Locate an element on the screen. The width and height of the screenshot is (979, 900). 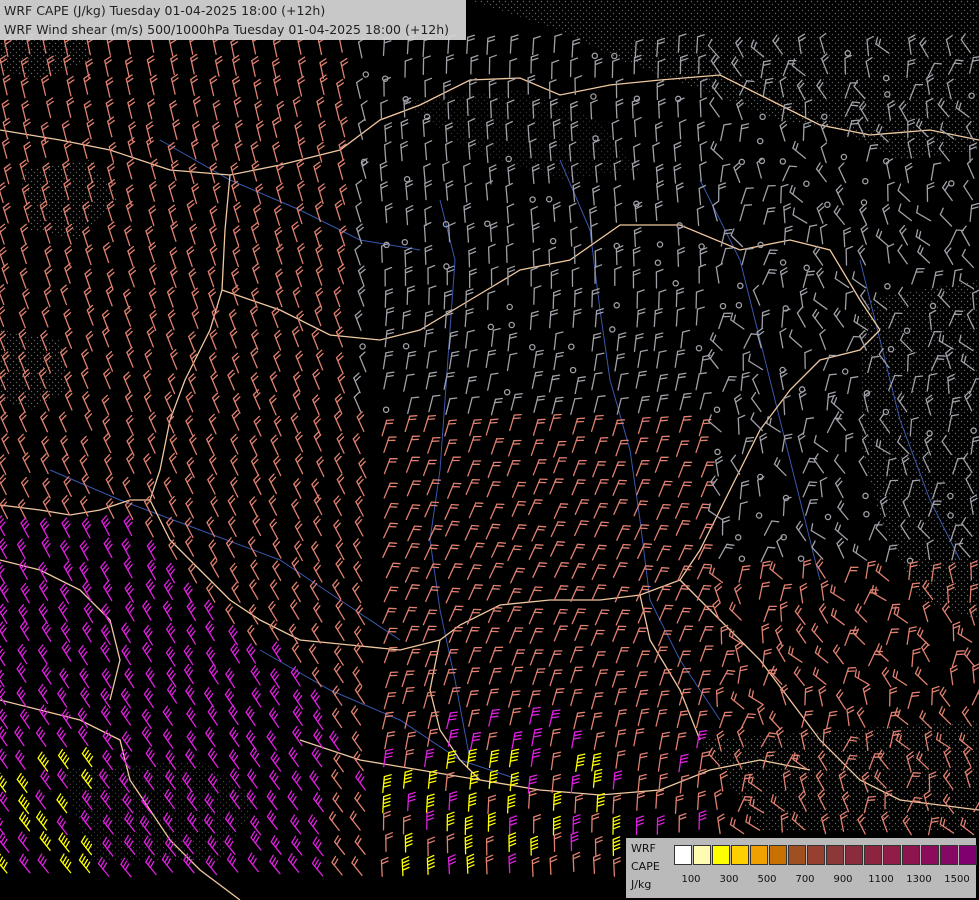
legend-label-line-2: CAPE is located at coordinates (645, 866).